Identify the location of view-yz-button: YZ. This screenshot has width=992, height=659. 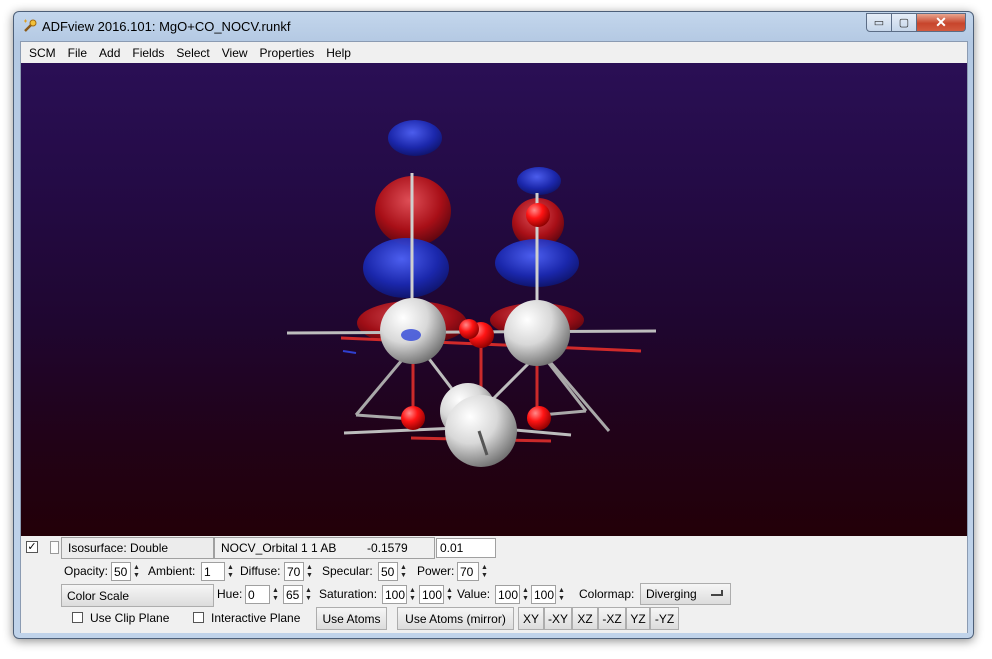
(638, 618).